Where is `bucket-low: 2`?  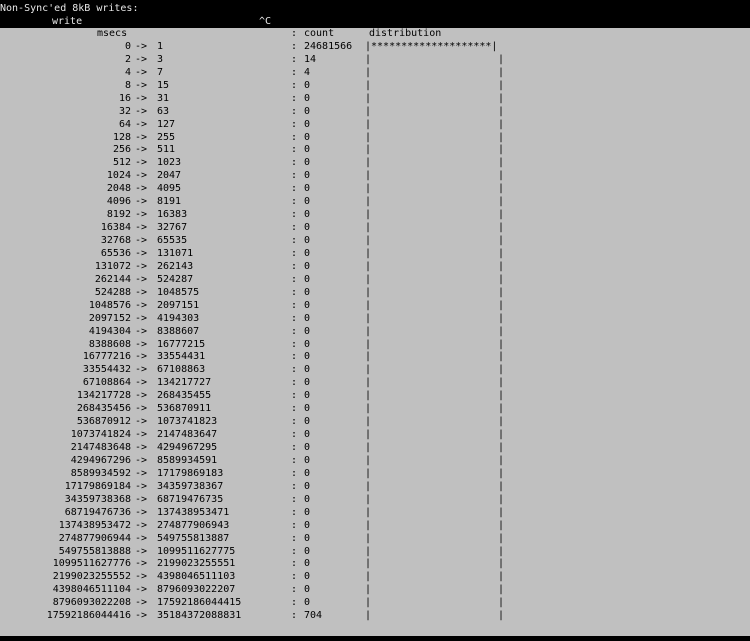
bucket-low: 2 is located at coordinates (127, 59).